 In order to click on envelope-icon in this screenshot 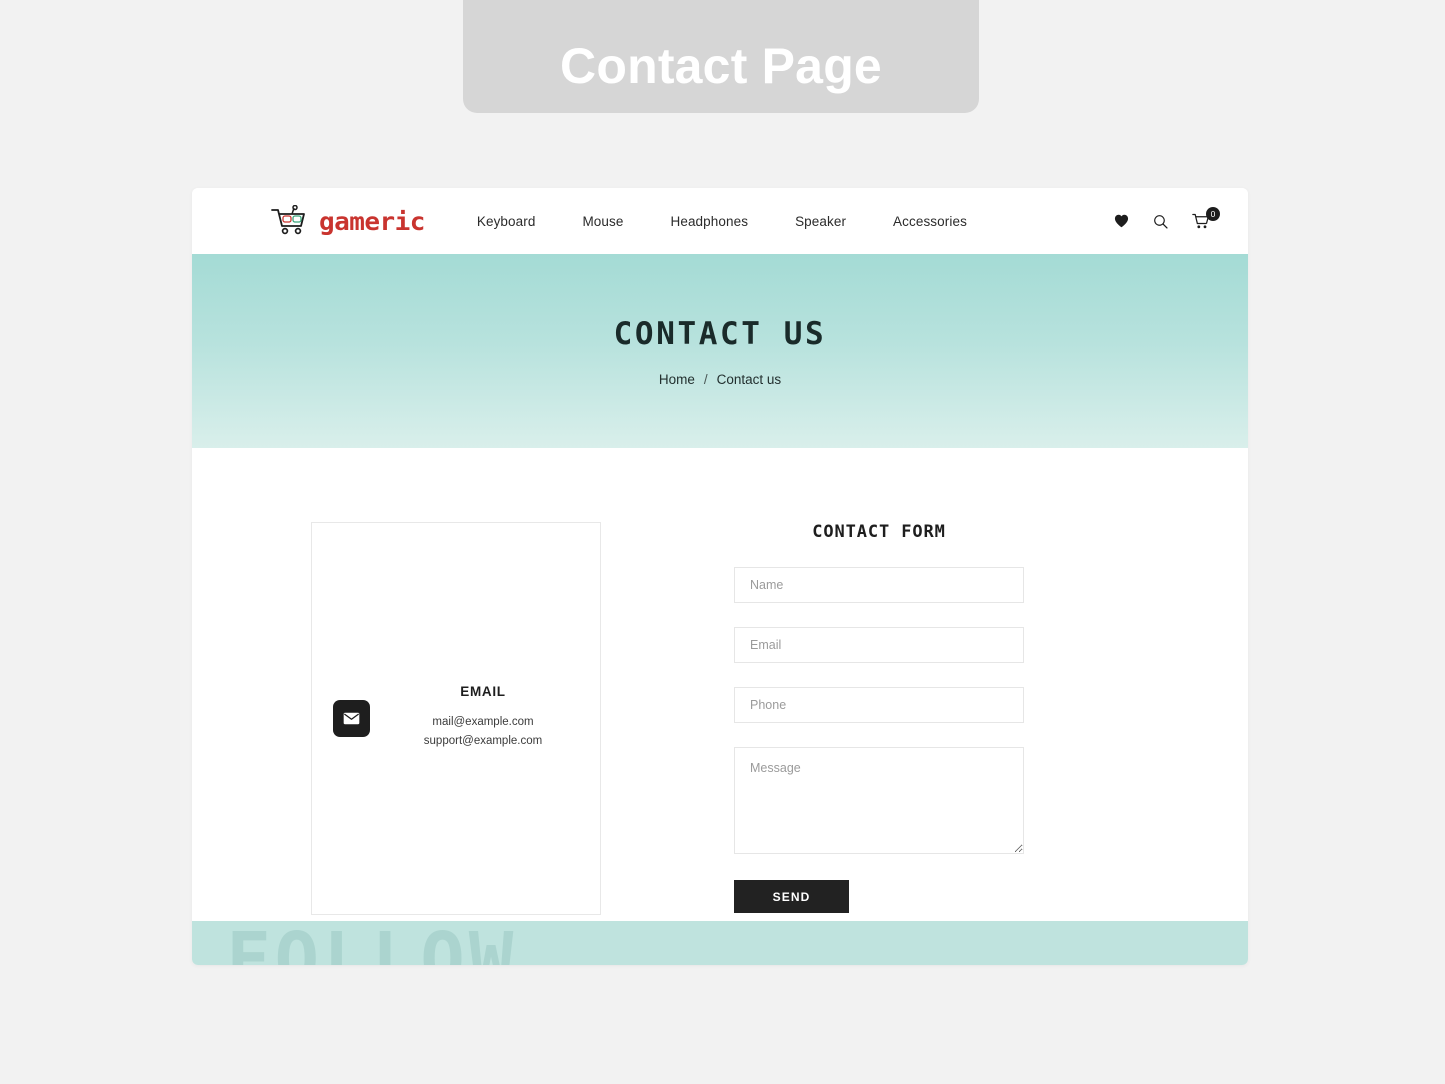, I will do `click(351, 718)`.